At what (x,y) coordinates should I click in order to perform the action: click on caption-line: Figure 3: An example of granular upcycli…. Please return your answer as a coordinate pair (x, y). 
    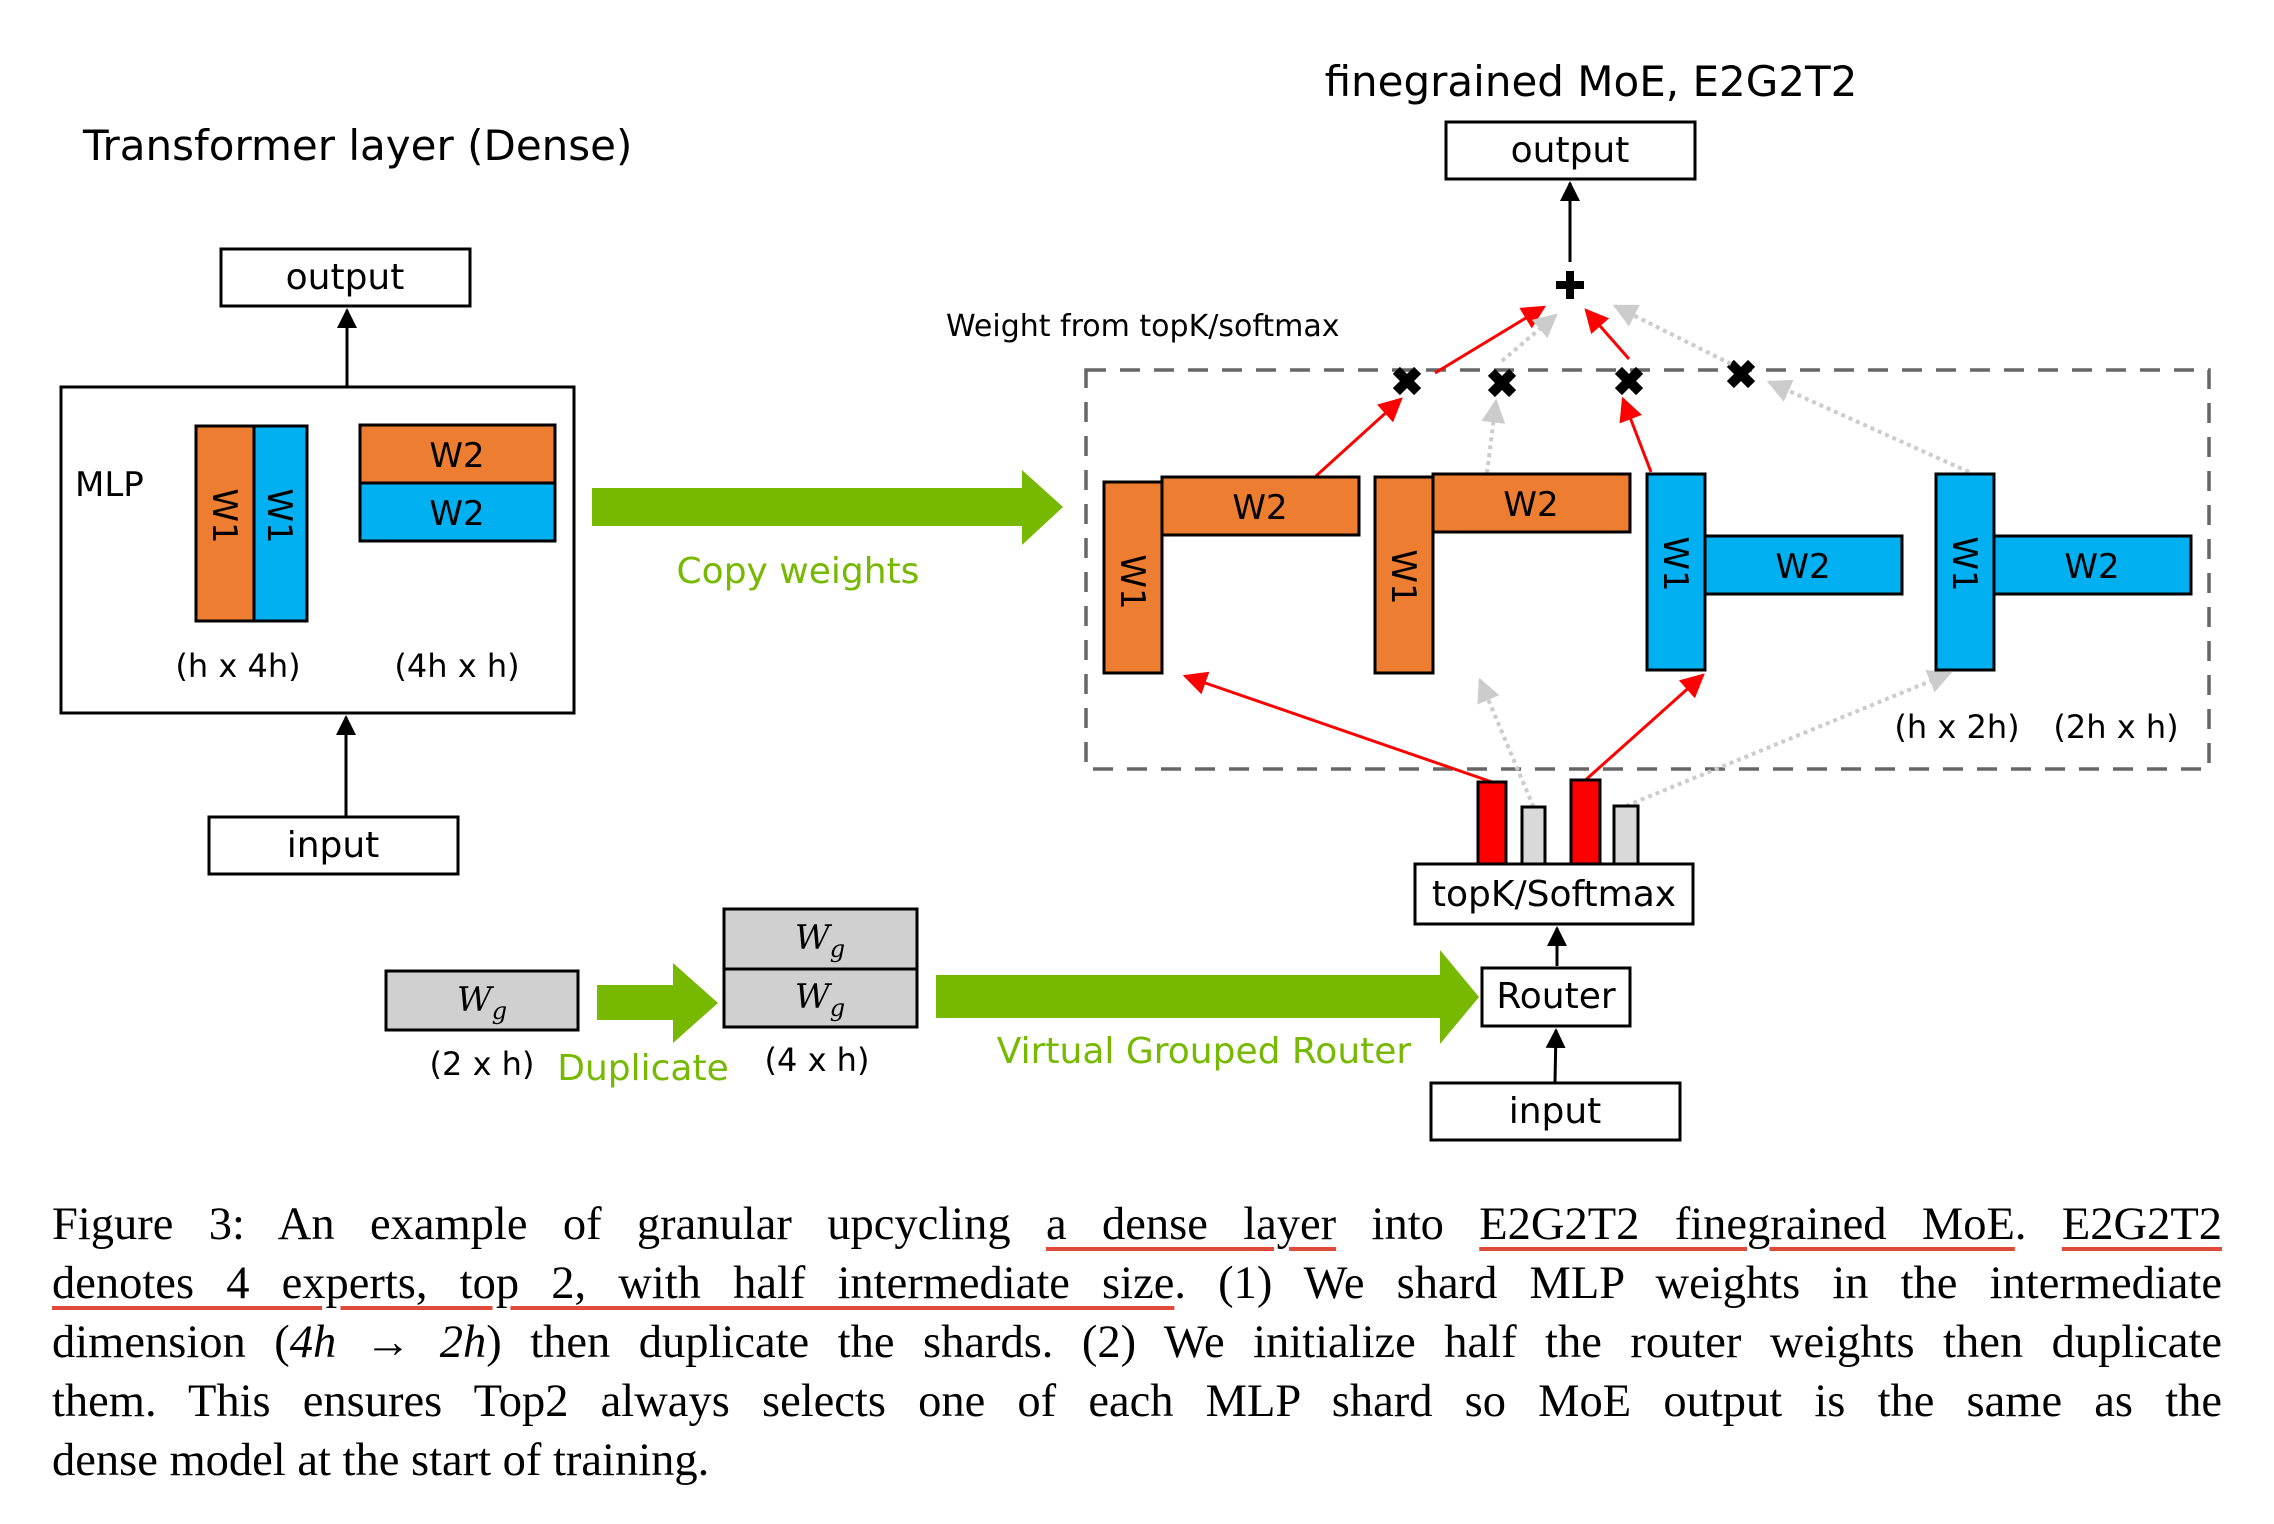
    Looking at the image, I should click on (1137, 1224).